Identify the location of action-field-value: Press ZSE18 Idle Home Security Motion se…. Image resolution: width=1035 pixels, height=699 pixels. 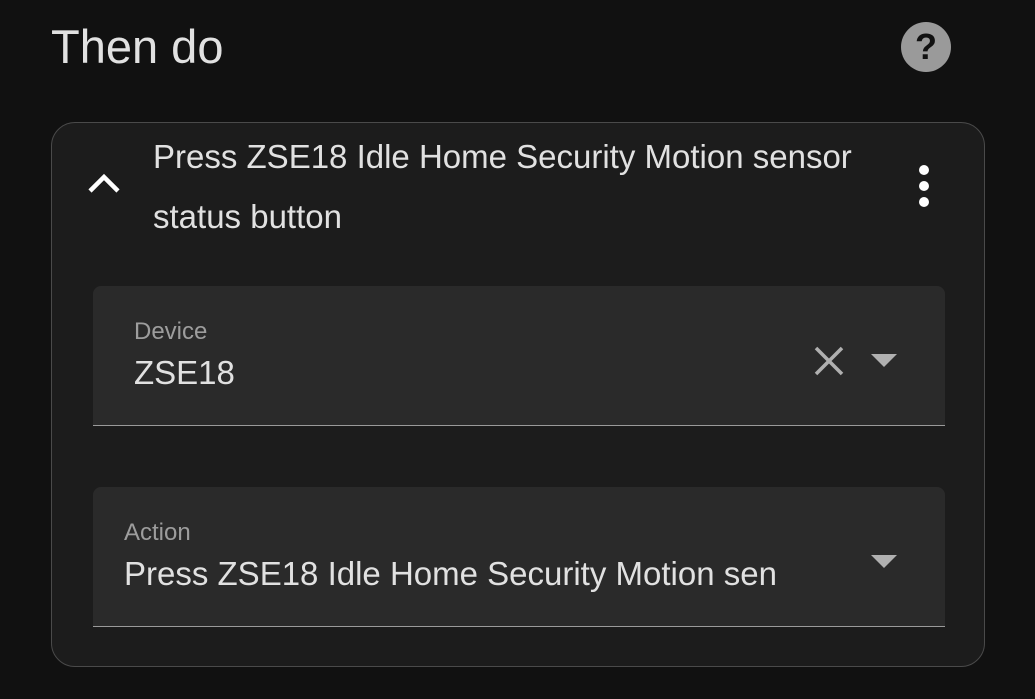
(450, 573).